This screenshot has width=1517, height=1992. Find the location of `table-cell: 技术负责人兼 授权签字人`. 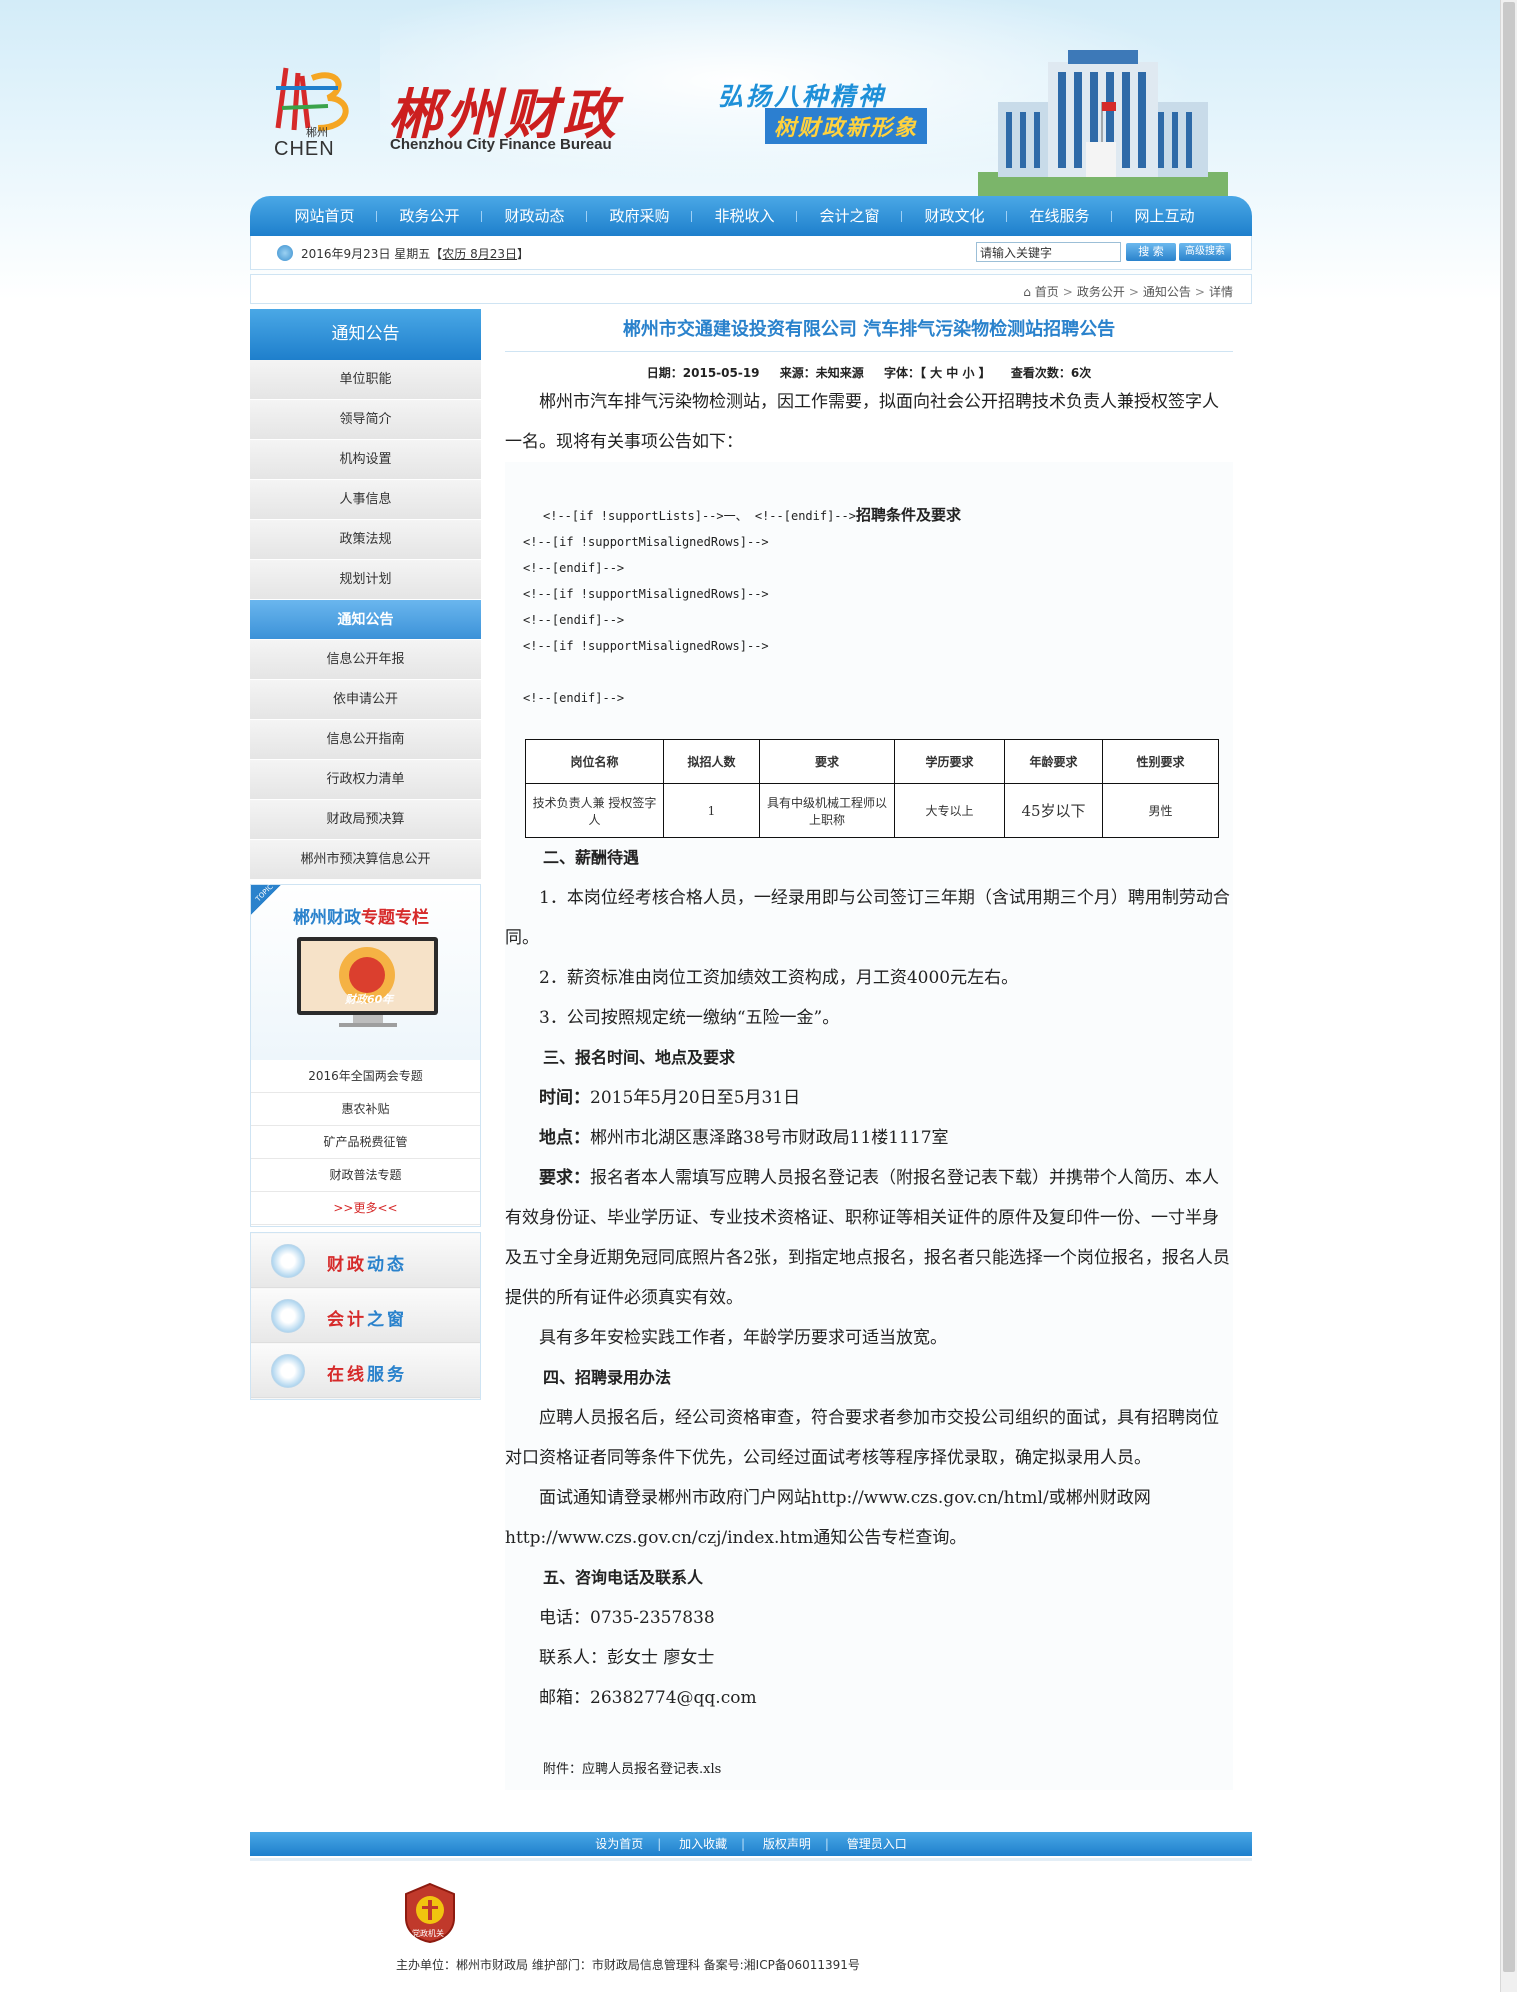

table-cell: 技术负责人兼 授权签字人 is located at coordinates (594, 810).